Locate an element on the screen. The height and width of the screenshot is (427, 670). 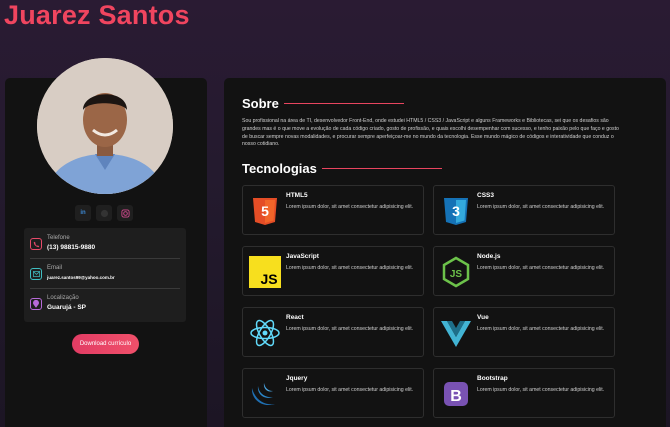
html5-icon: 5 is located at coordinates (265, 211).